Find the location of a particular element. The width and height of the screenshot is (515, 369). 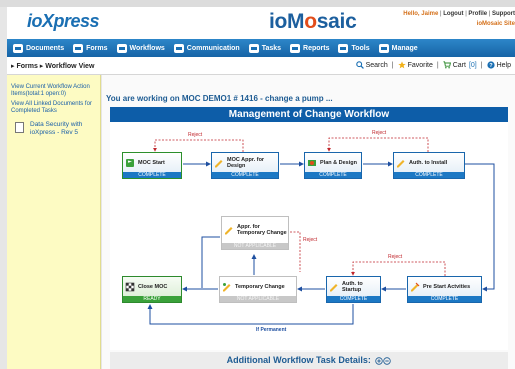

reports-icon is located at coordinates (295, 48).